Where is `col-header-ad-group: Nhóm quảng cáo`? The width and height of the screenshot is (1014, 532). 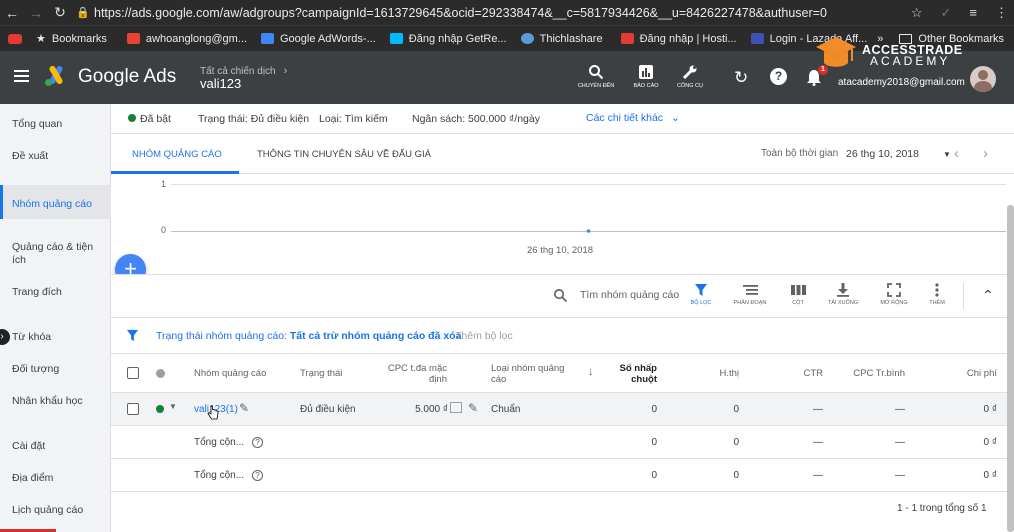 col-header-ad-group: Nhóm quảng cáo is located at coordinates (230, 373).